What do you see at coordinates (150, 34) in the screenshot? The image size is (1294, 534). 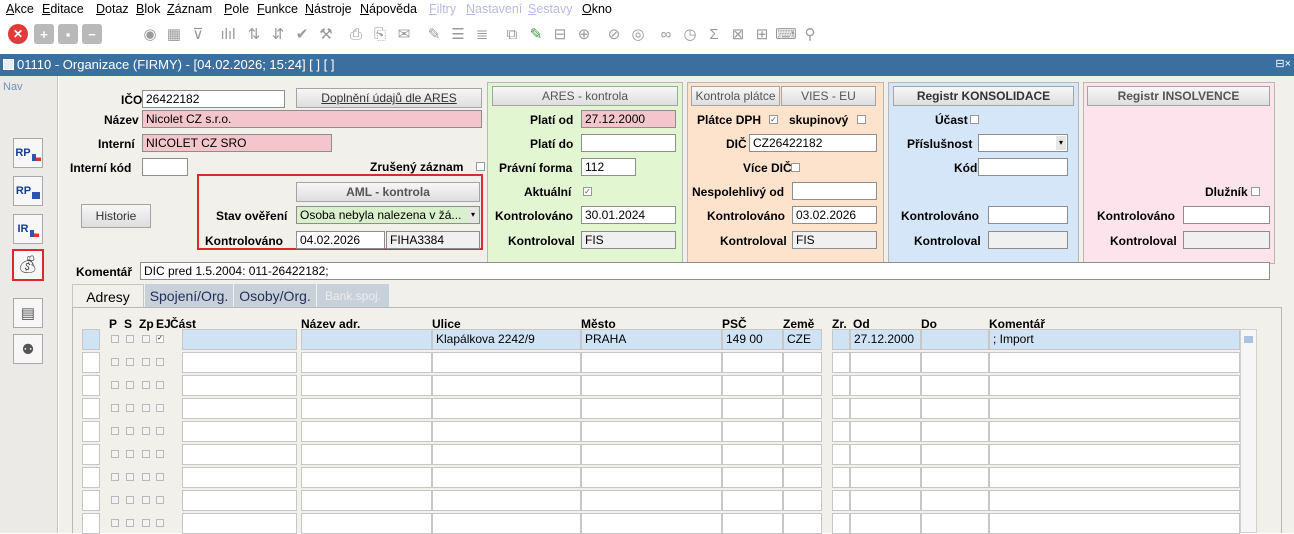 I see `query-icon: ◉` at bounding box center [150, 34].